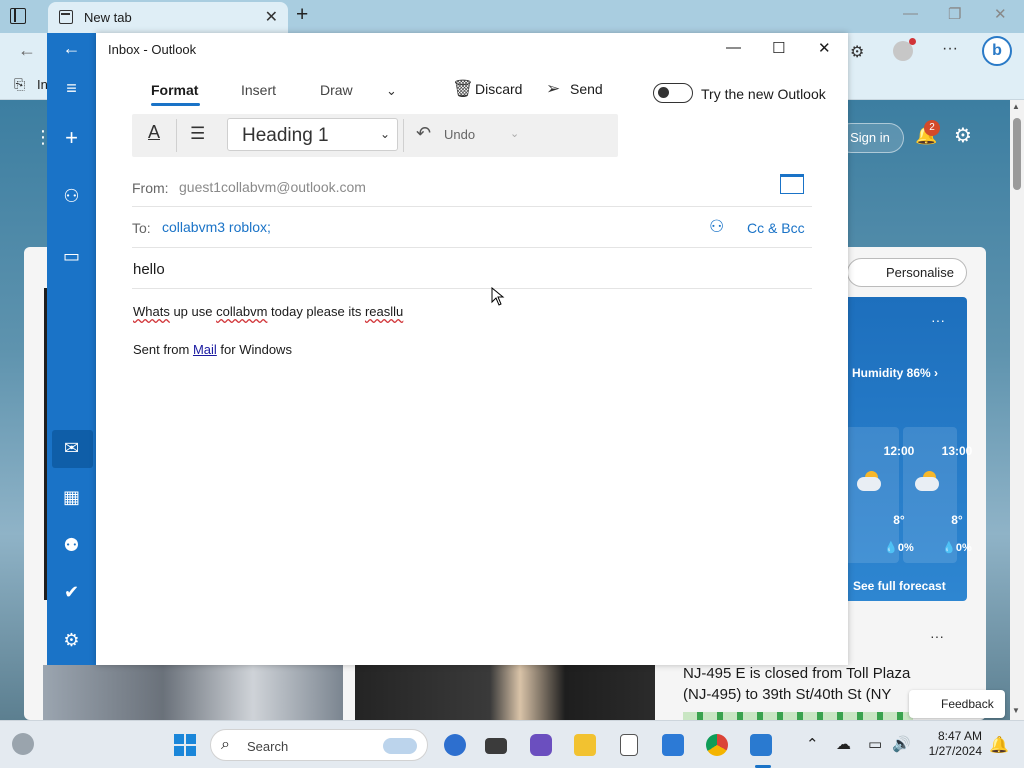 The image size is (1024, 768). What do you see at coordinates (997, 51) in the screenshot?
I see `bing-copilot-button: b` at bounding box center [997, 51].